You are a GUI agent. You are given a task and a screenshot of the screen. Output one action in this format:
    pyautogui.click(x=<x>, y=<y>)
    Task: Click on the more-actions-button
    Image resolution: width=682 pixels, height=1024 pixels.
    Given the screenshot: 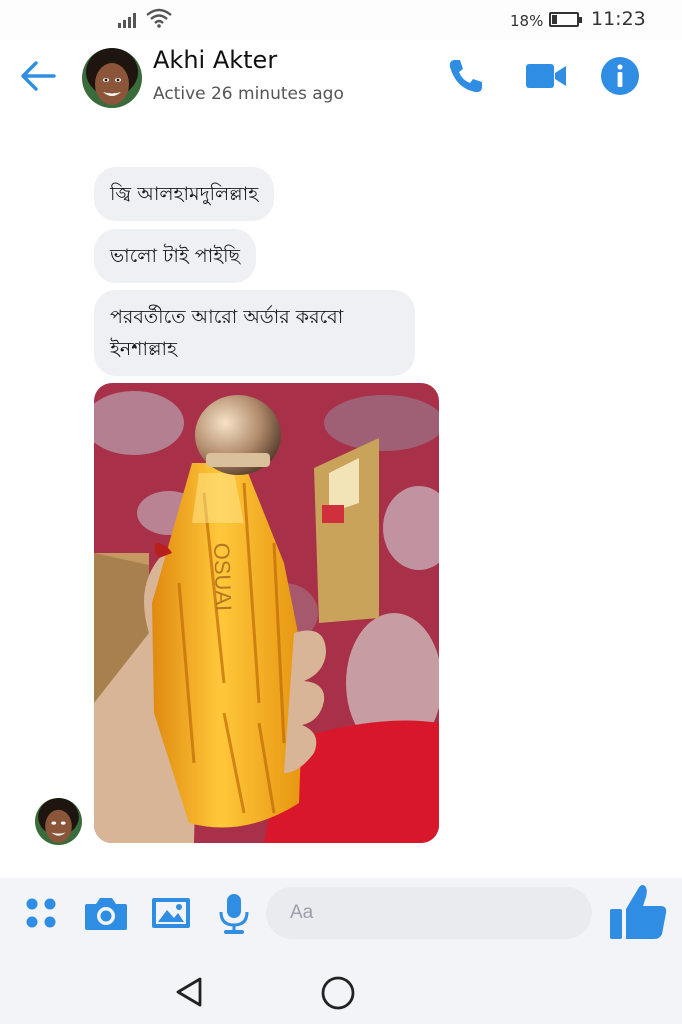 What is the action you would take?
    pyautogui.click(x=41, y=915)
    